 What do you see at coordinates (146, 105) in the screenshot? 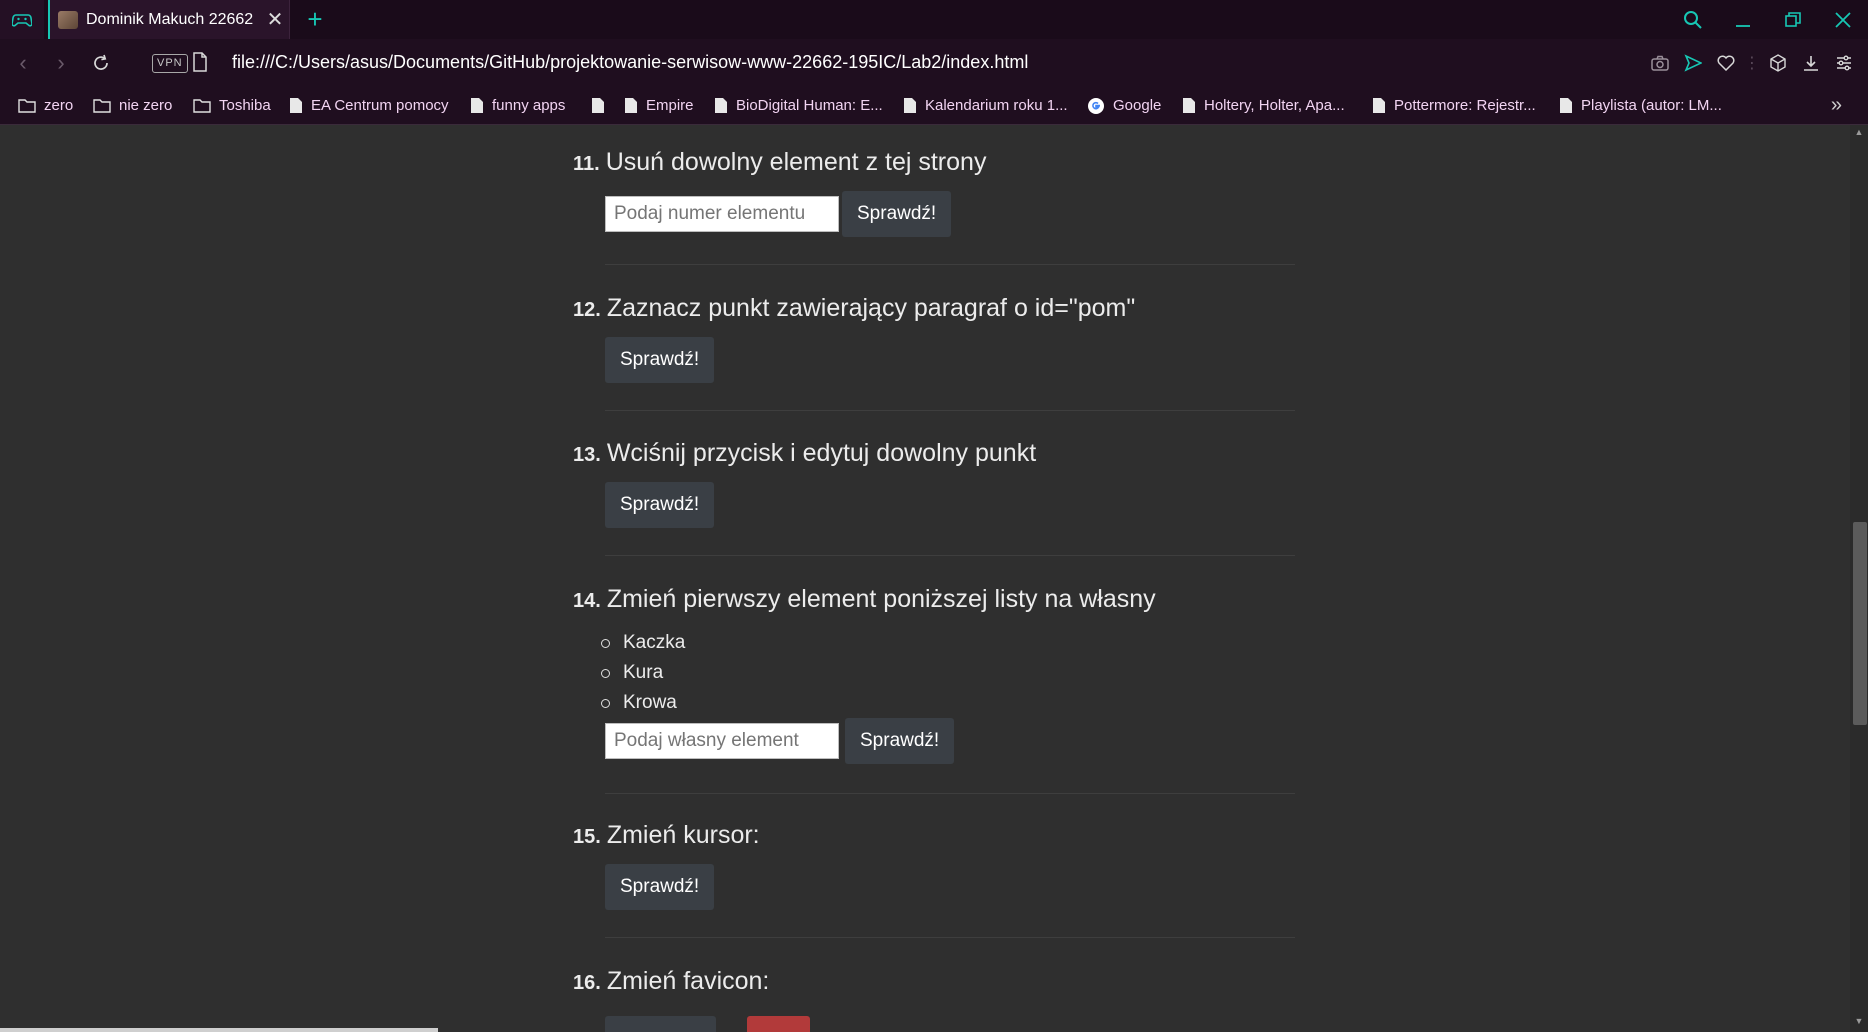
I see `bookmark-label: nie zero` at bounding box center [146, 105].